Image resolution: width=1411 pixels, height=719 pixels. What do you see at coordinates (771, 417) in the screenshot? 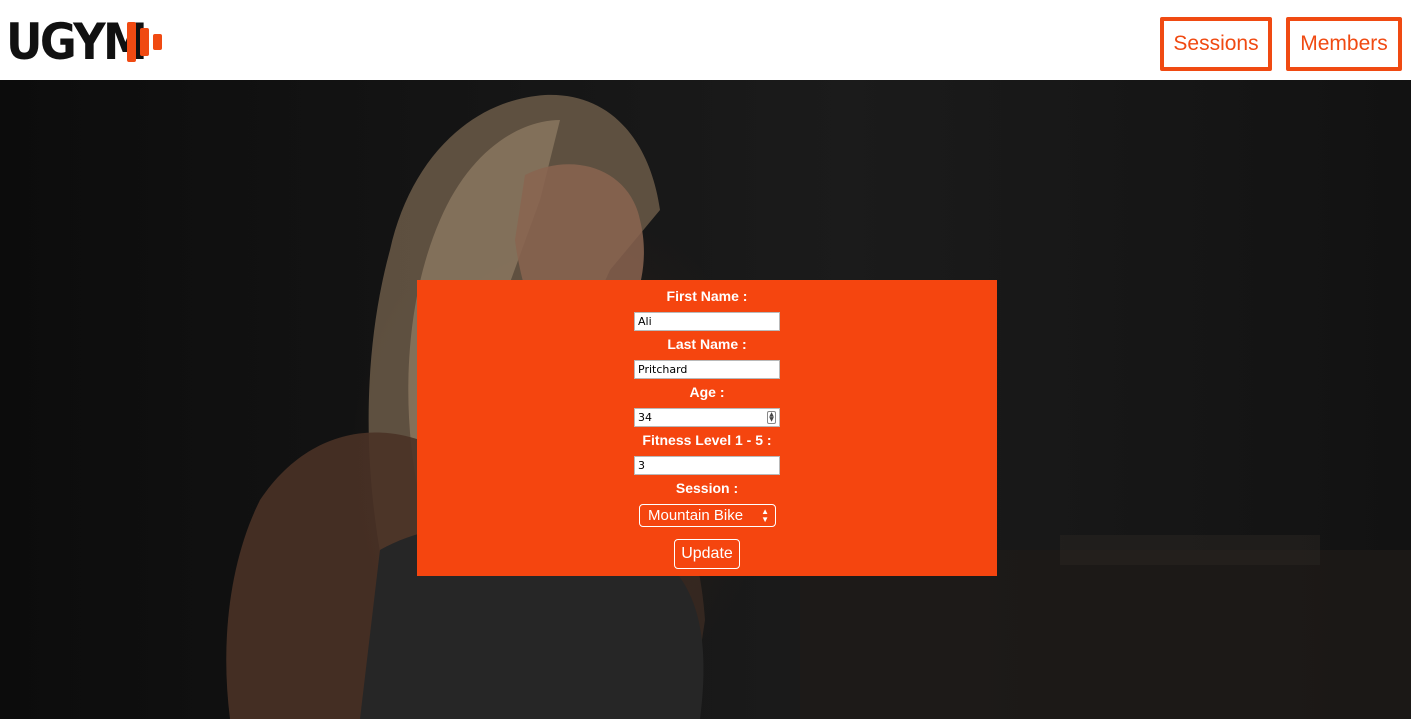
I see `number-stepper-icon: ▲ ▼` at bounding box center [771, 417].